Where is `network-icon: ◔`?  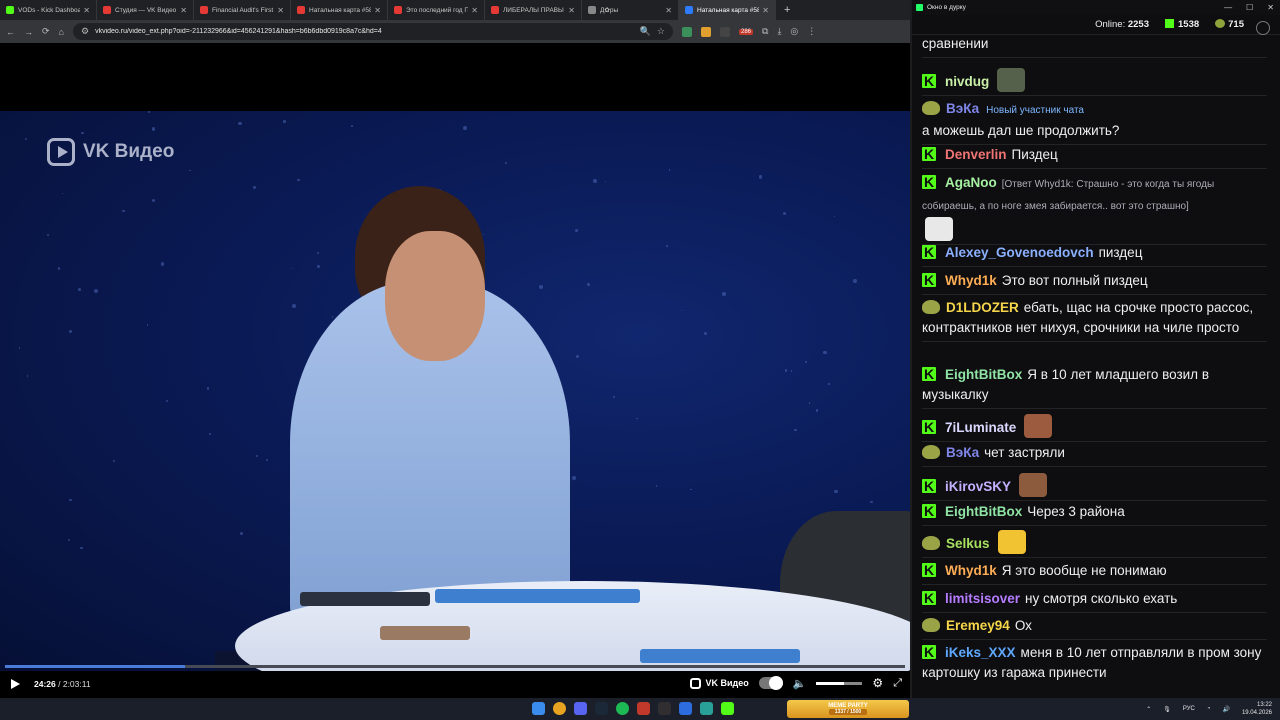
network-icon: ◔ is located at coordinates (1209, 709).